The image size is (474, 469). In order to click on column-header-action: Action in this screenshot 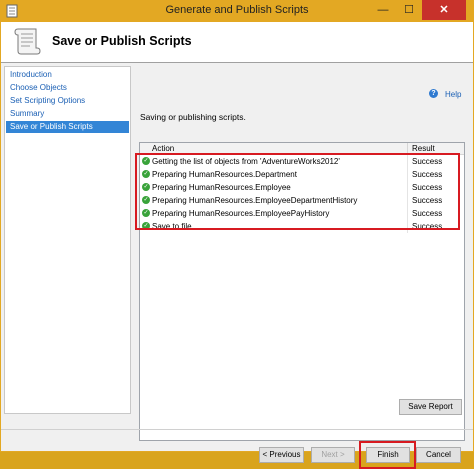, I will do `click(163, 148)`.